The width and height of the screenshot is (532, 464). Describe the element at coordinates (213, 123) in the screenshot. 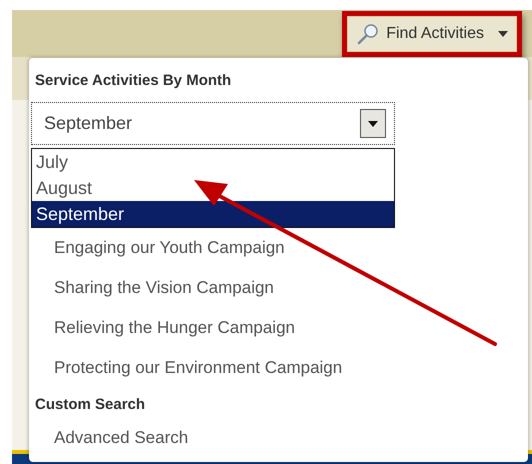

I see `month-select: September` at that location.